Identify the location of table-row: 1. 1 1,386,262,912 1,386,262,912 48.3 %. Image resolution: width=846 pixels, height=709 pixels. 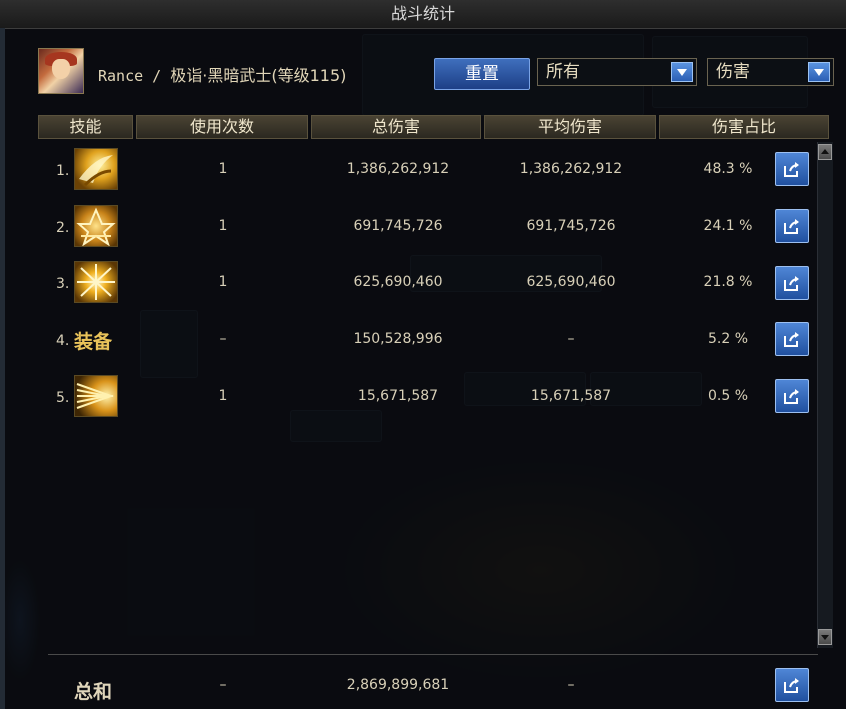
(426, 170).